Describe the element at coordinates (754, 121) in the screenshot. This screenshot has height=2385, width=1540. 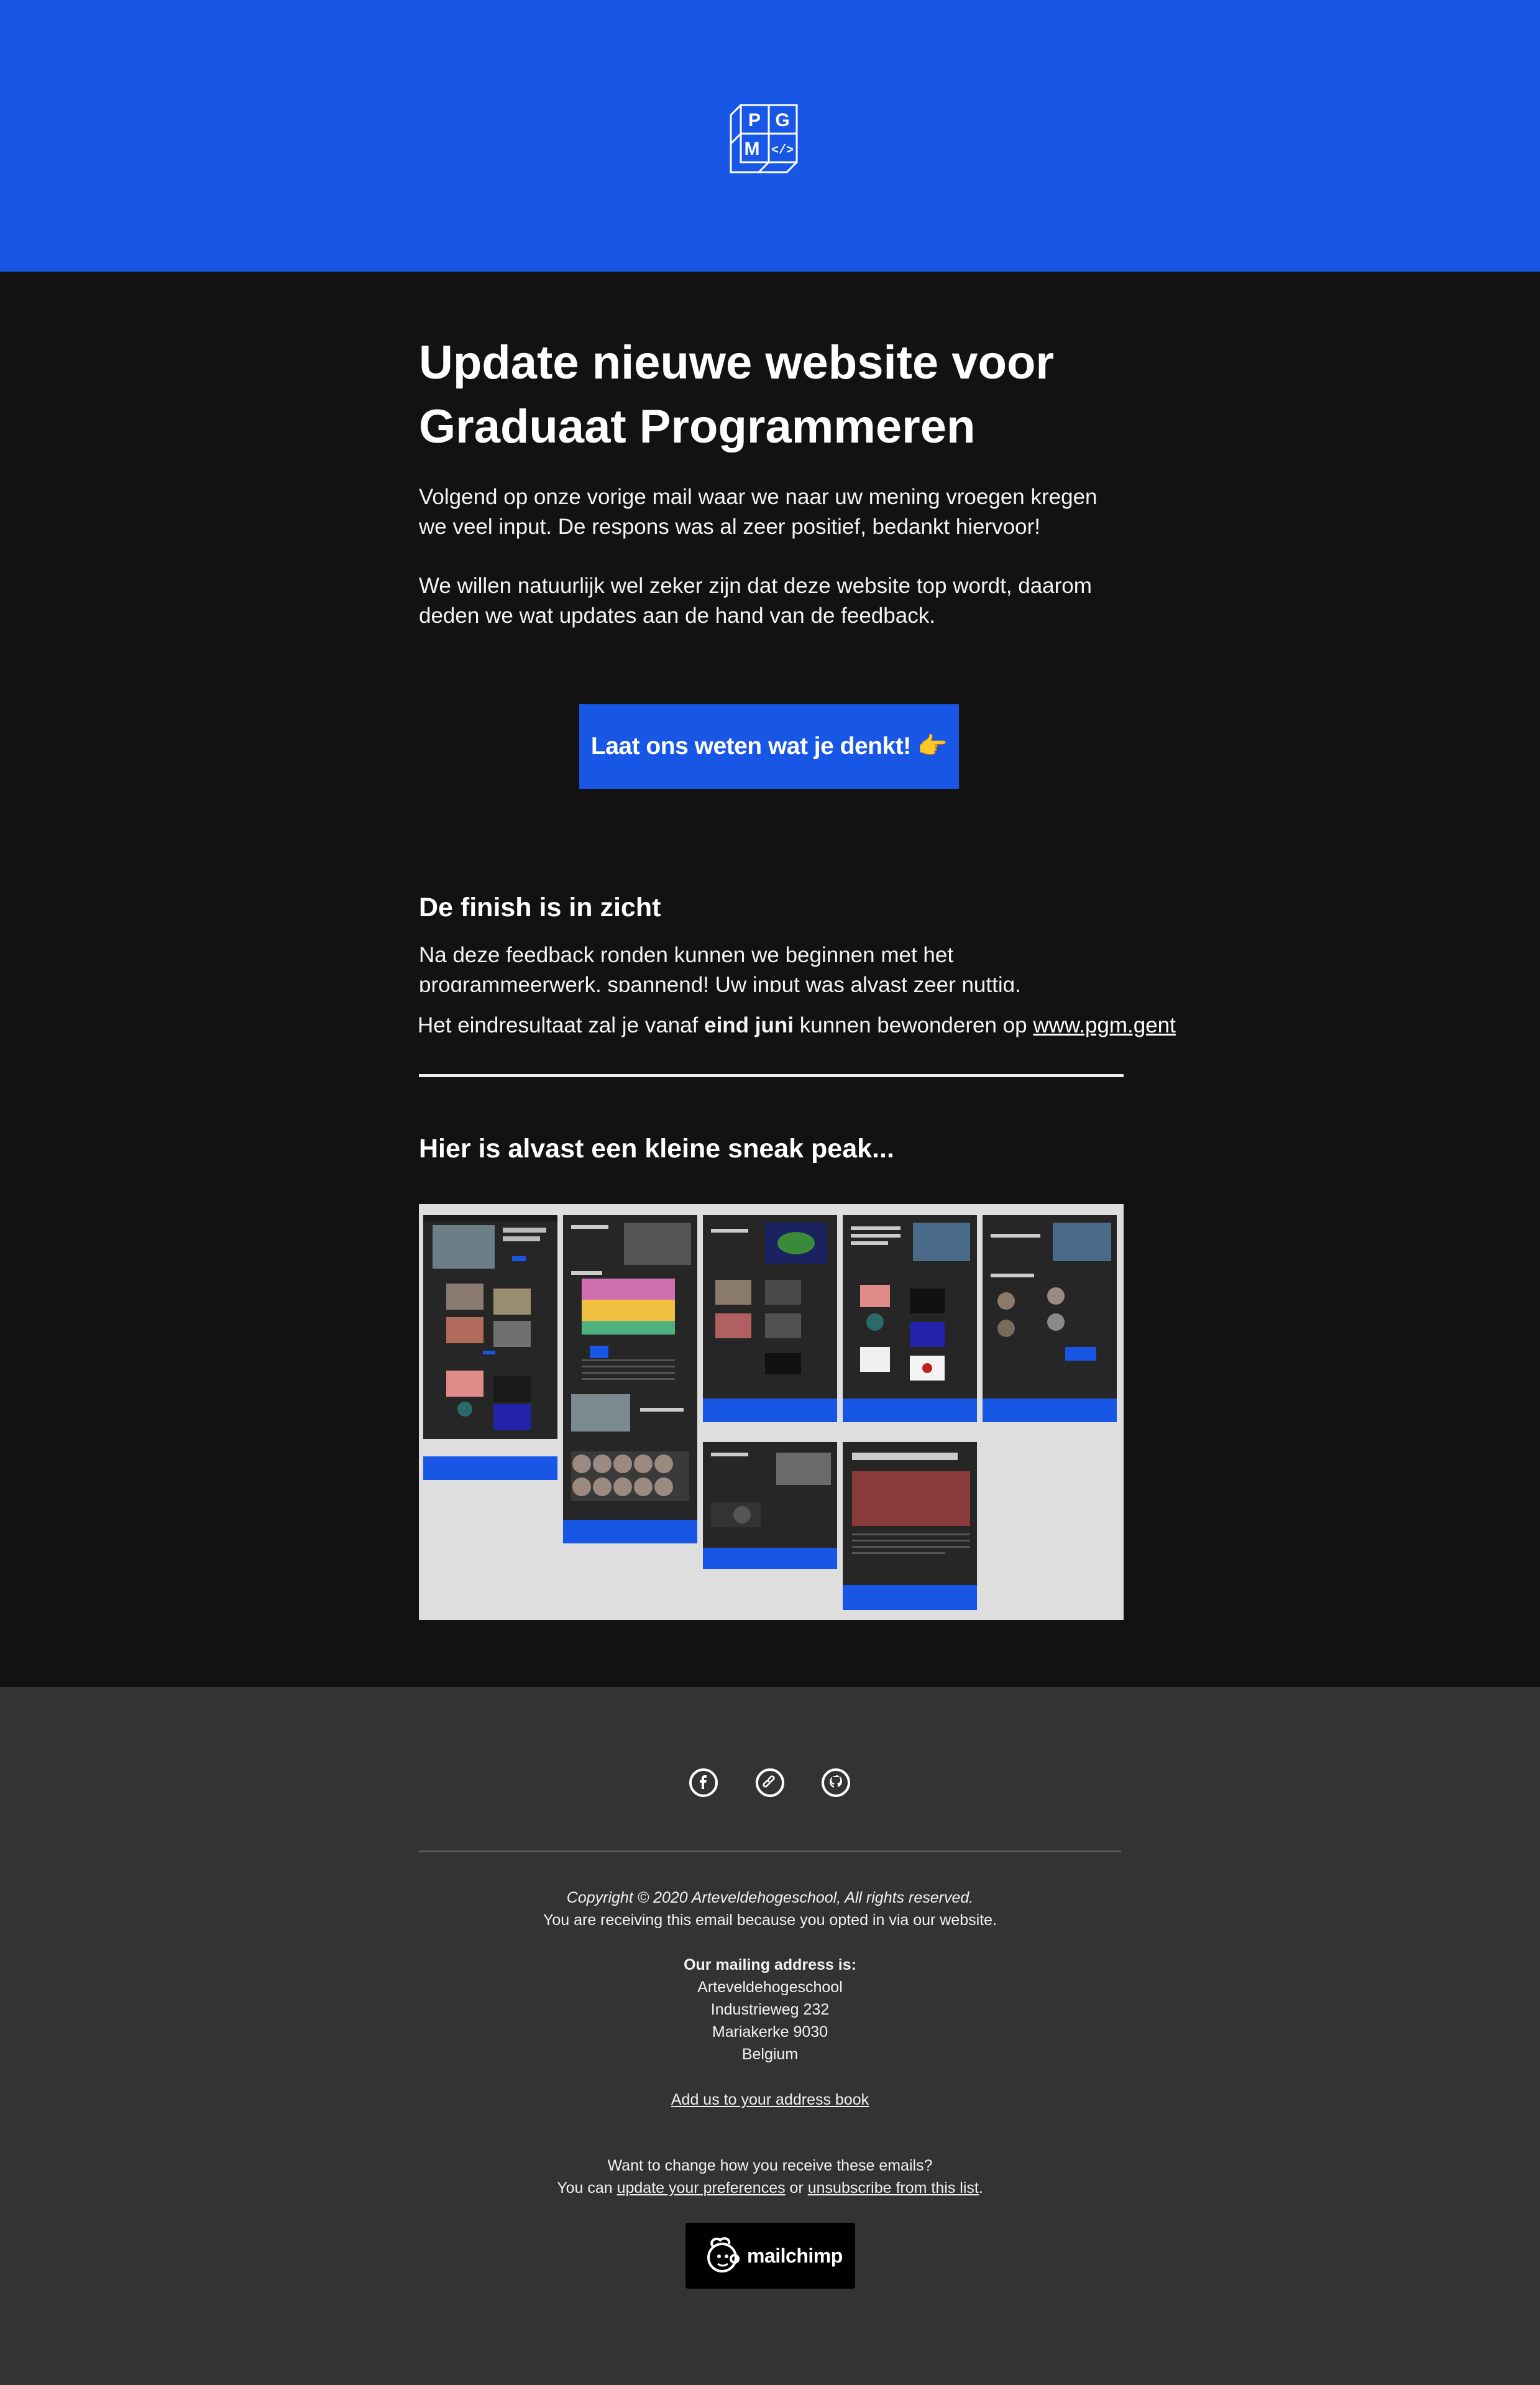
I see `logo-letter-p: P` at that location.